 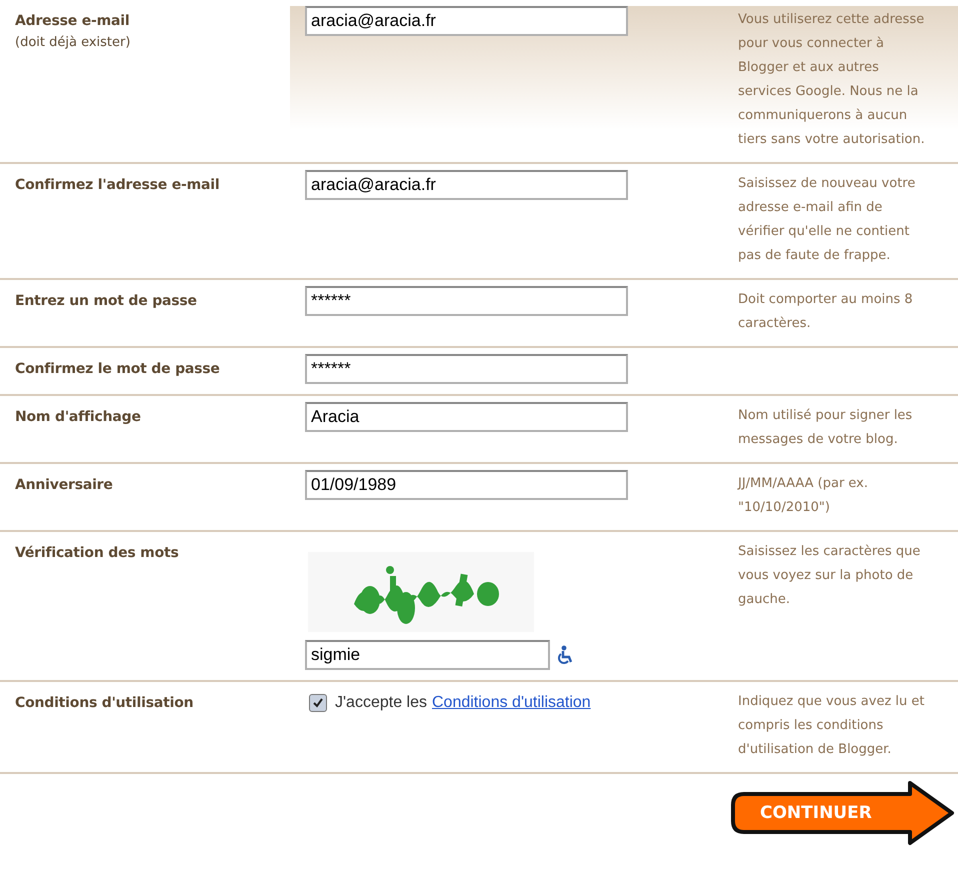 I want to click on input-field: 01/09/1989, so click(x=466, y=485).